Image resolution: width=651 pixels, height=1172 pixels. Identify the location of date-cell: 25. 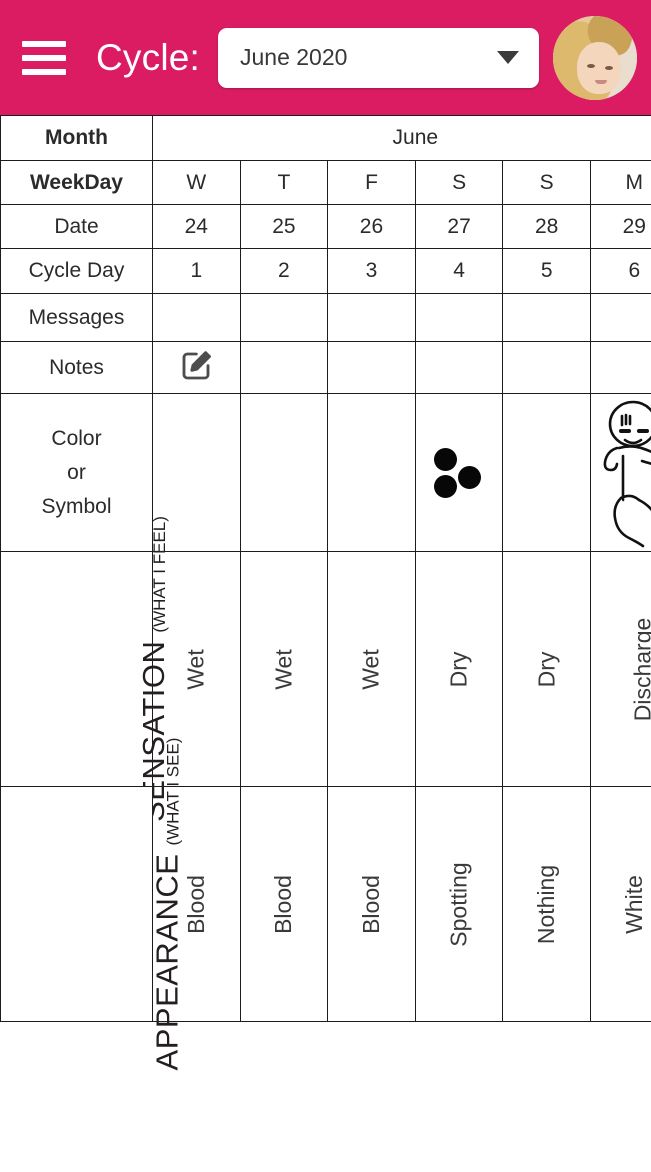
(284, 226).